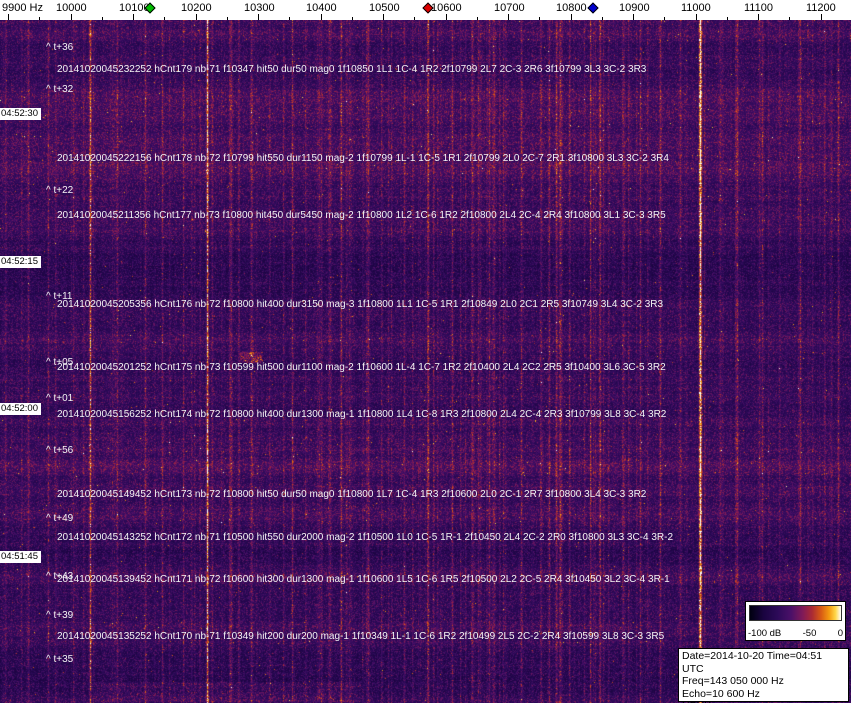  I want to click on event-time-marker: ^ t+01, so click(60, 398).